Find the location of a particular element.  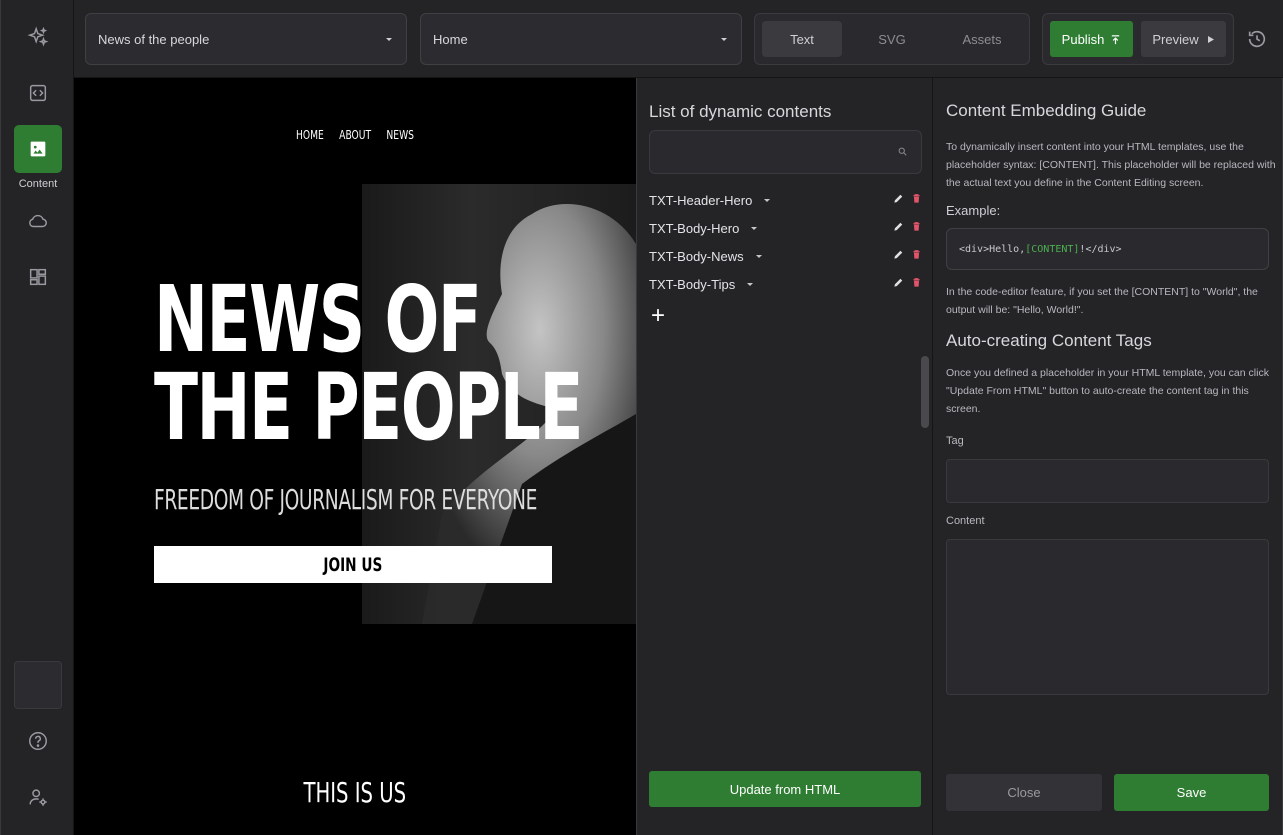

code-after: !</div> is located at coordinates (1100, 249).